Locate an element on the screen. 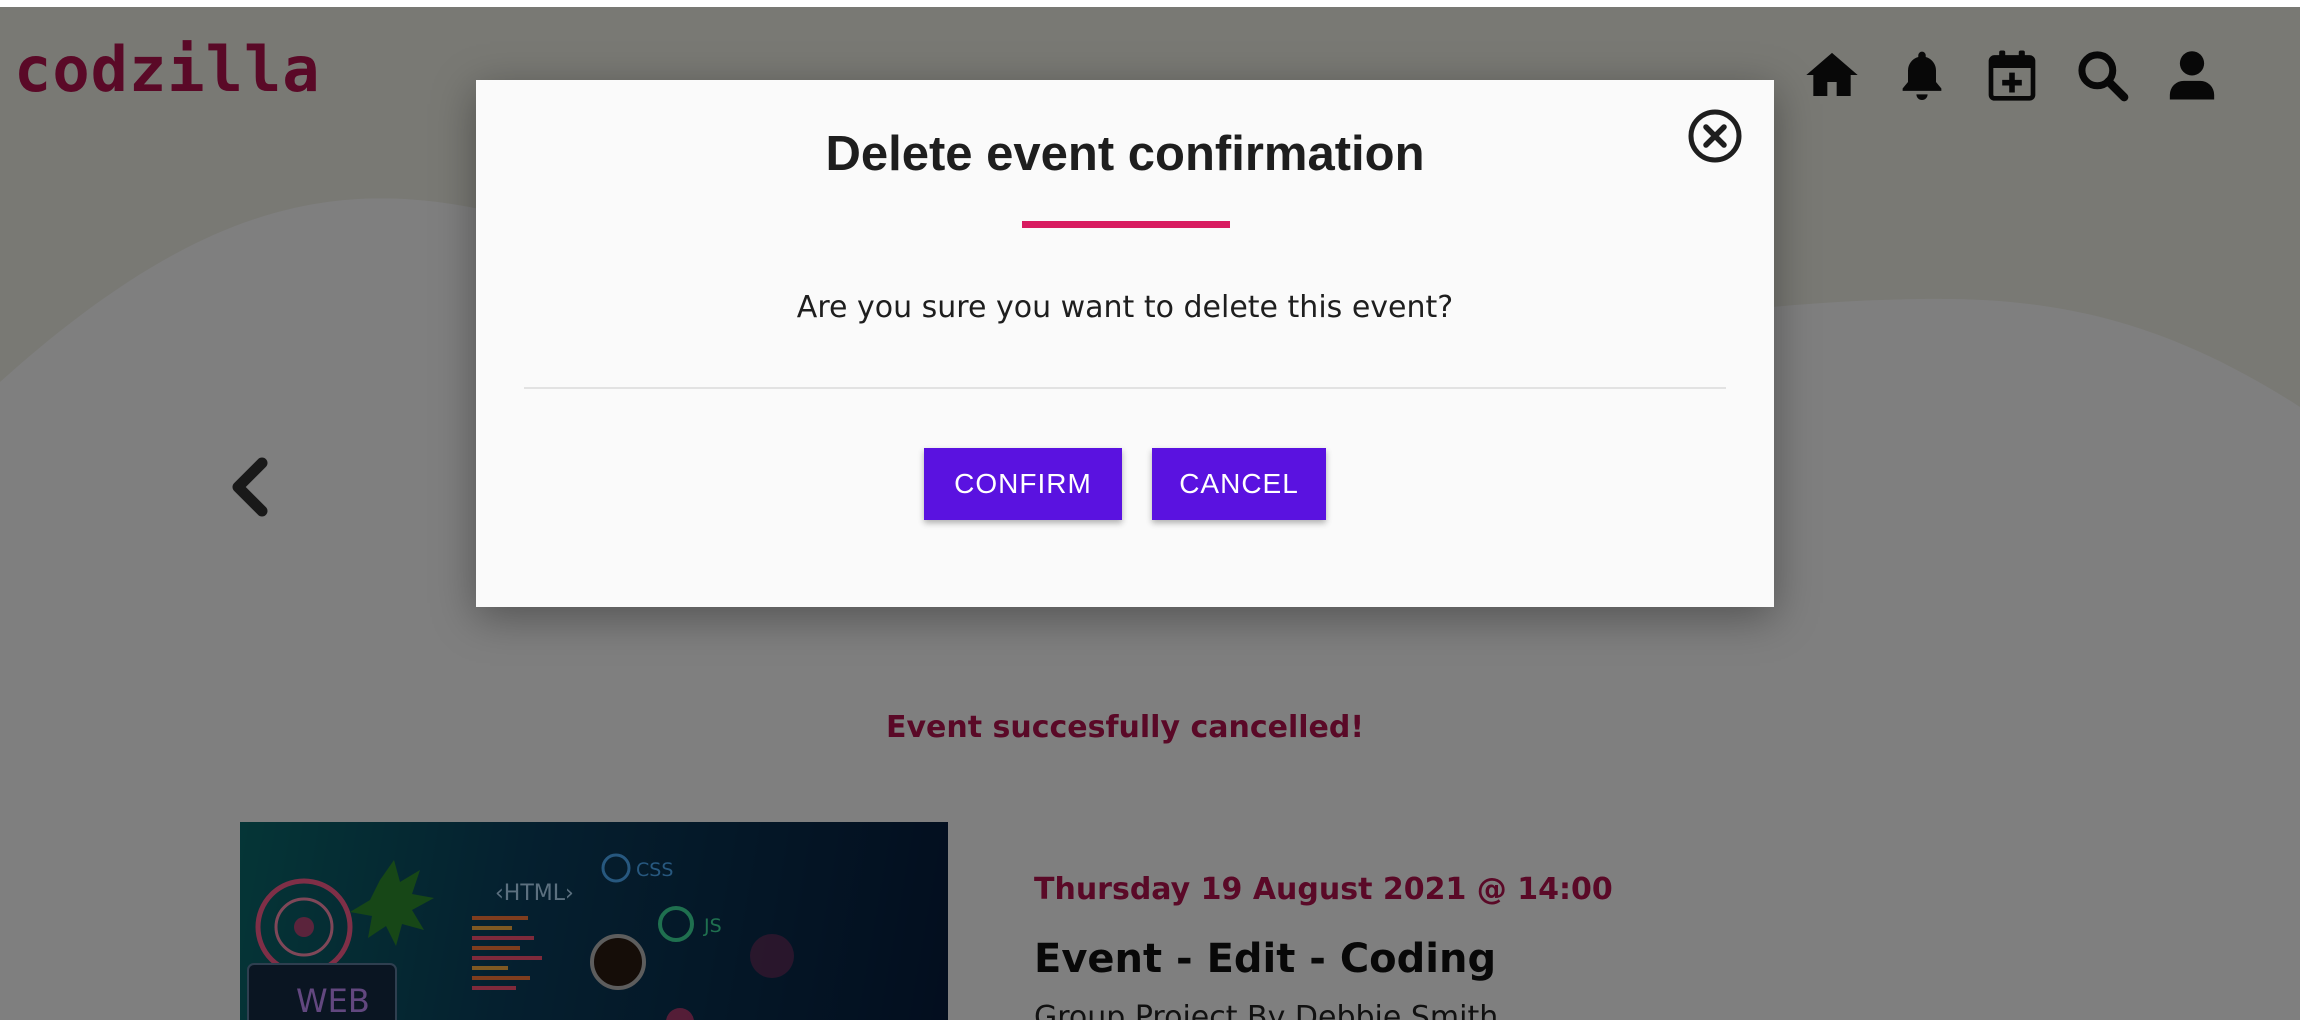 The width and height of the screenshot is (2300, 1020). cancel-button: CANCEL is located at coordinates (1239, 484).